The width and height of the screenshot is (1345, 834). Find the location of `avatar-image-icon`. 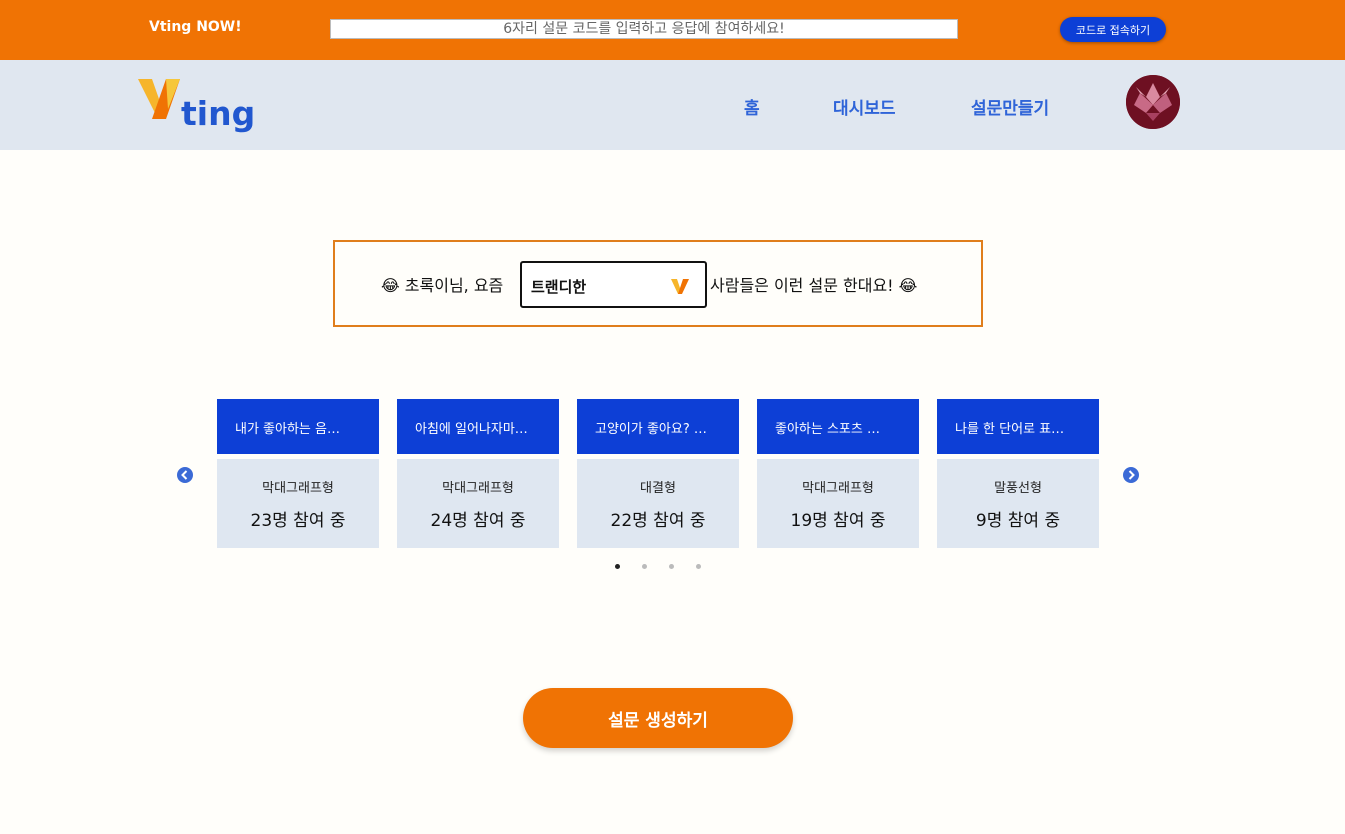

avatar-image-icon is located at coordinates (1153, 102).